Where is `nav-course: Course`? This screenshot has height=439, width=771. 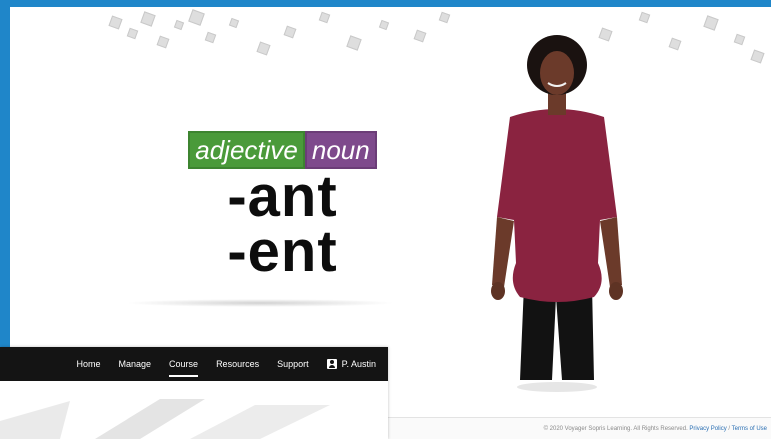
nav-course: Course is located at coordinates (184, 364).